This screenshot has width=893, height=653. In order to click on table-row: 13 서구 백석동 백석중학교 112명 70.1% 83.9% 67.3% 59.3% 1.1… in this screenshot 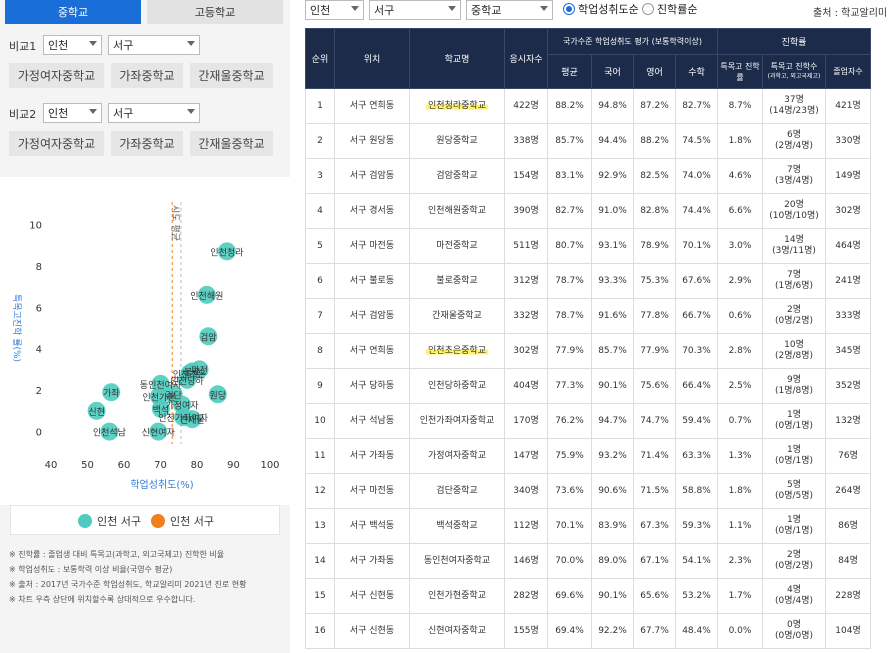, I will do `click(588, 526)`.